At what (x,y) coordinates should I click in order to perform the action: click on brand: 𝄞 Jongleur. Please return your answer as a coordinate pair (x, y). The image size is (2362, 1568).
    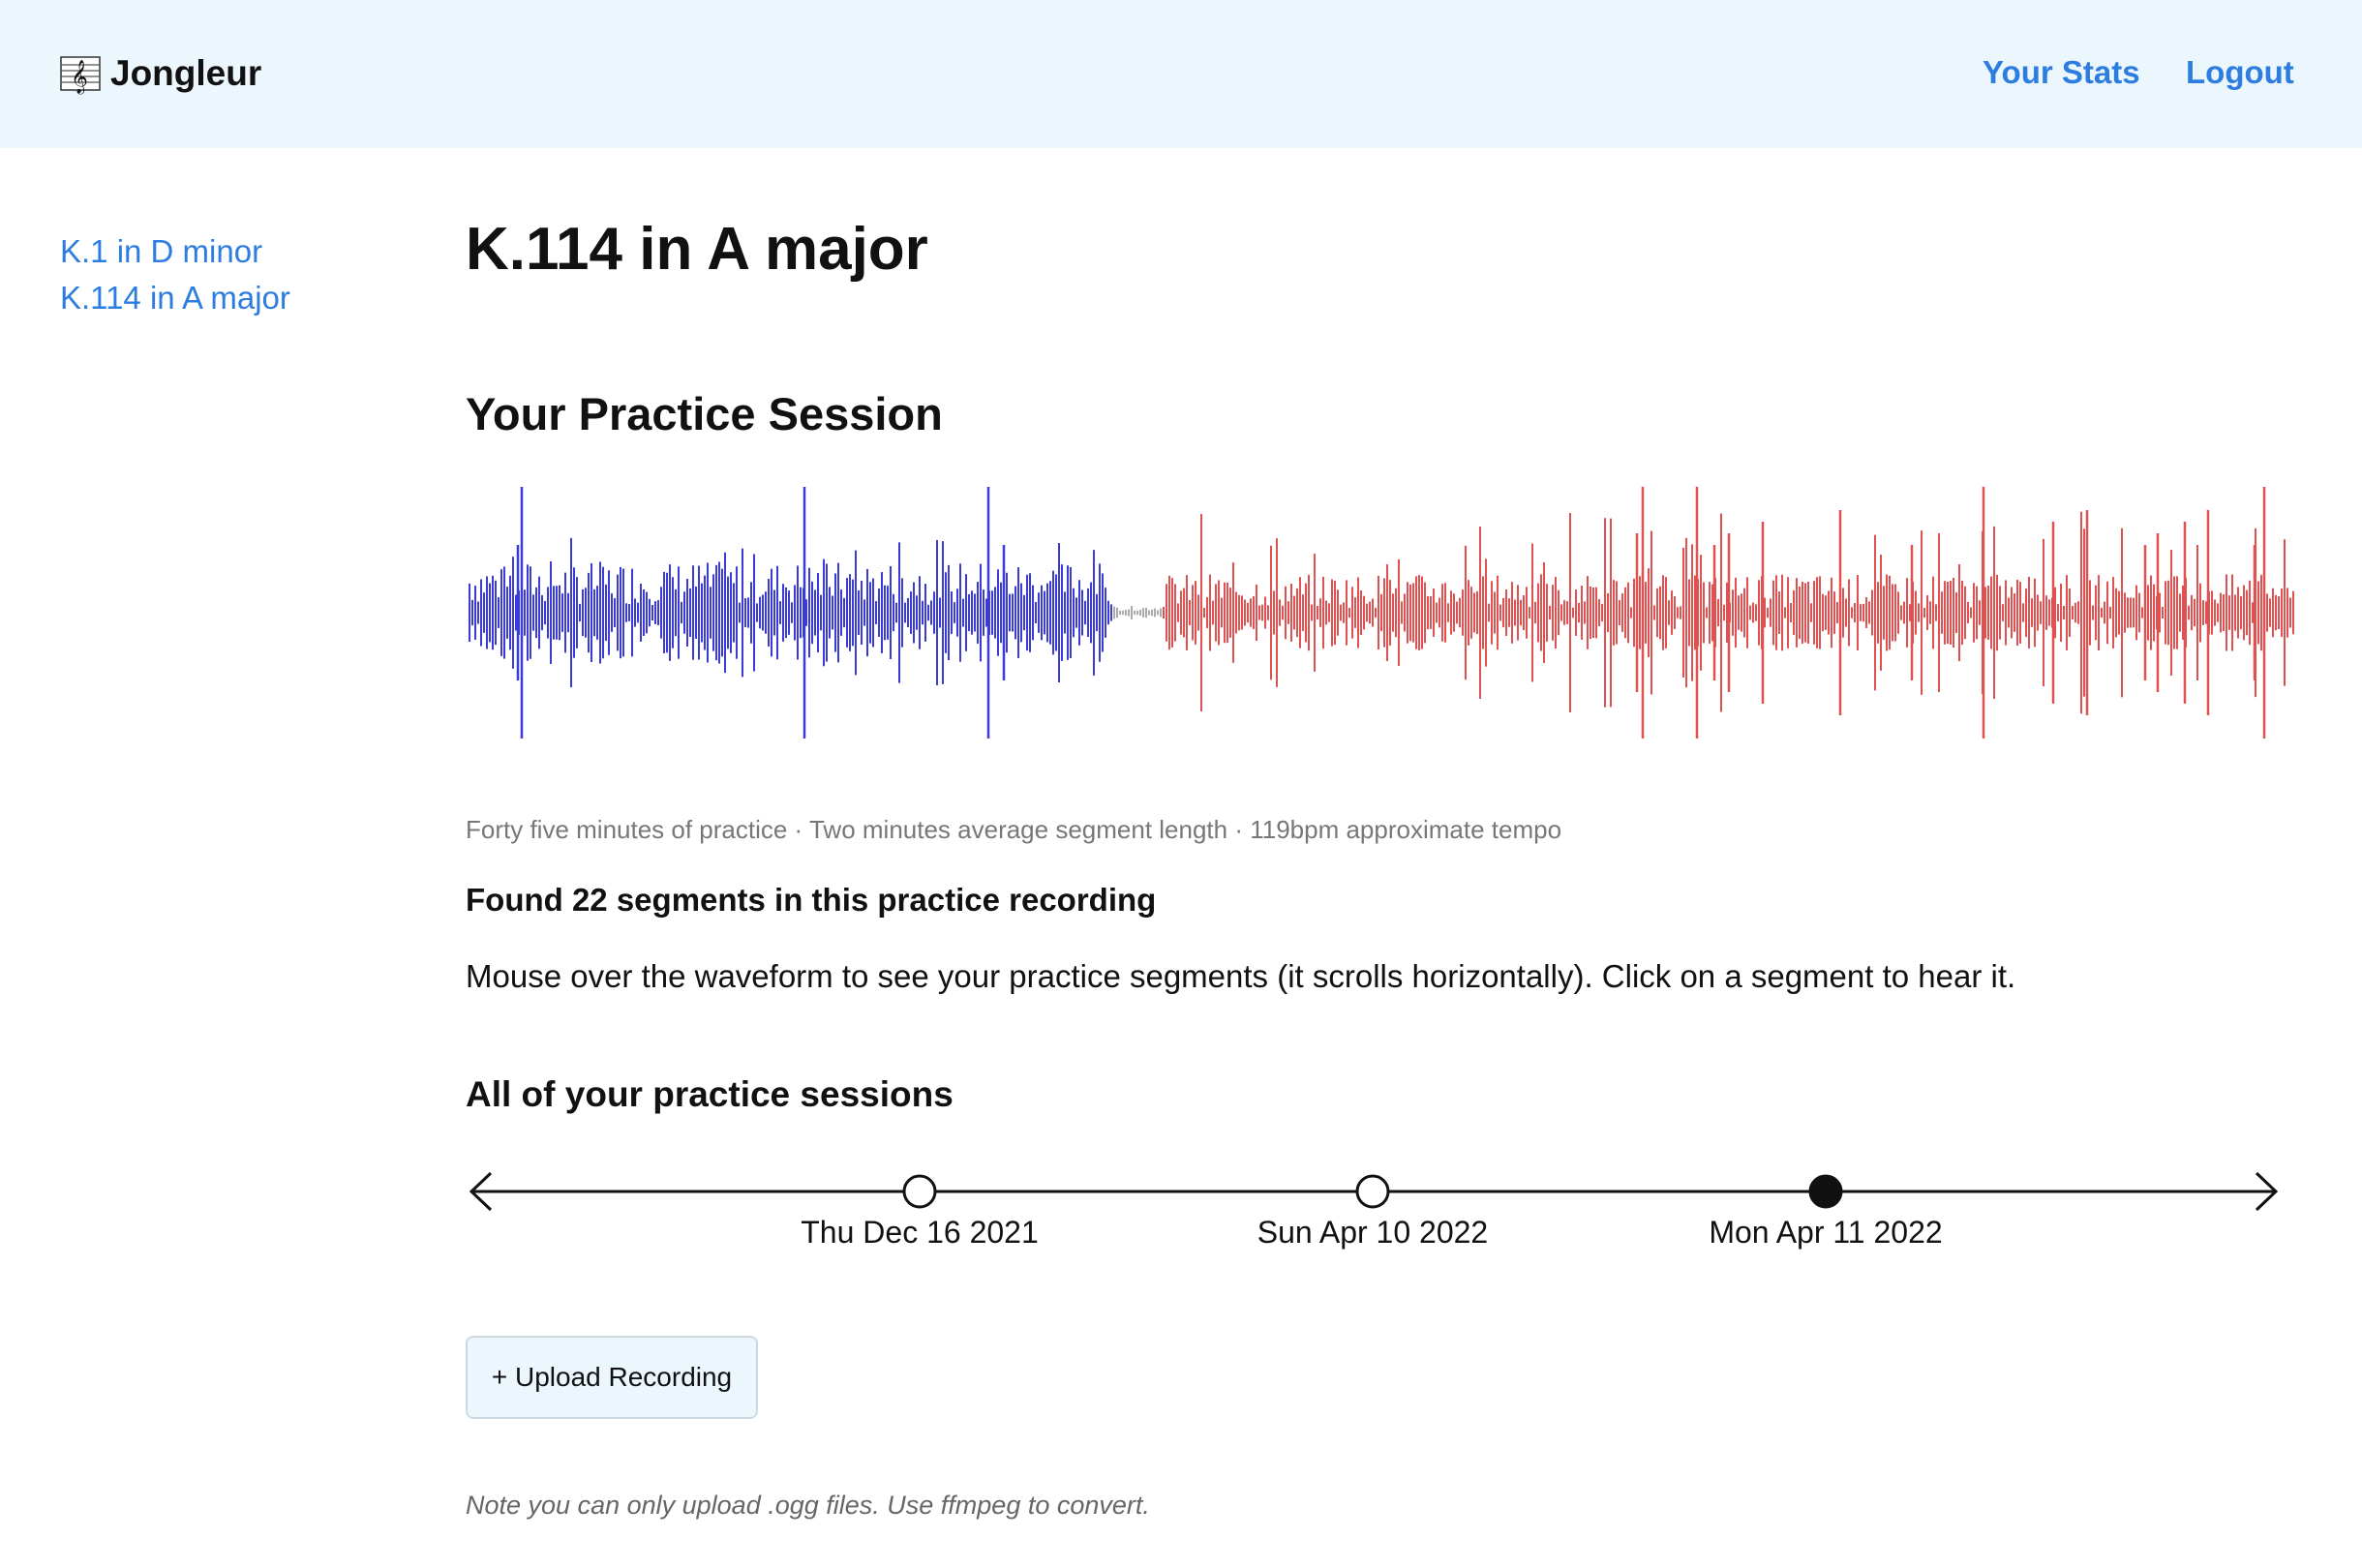
    Looking at the image, I should click on (160, 73).